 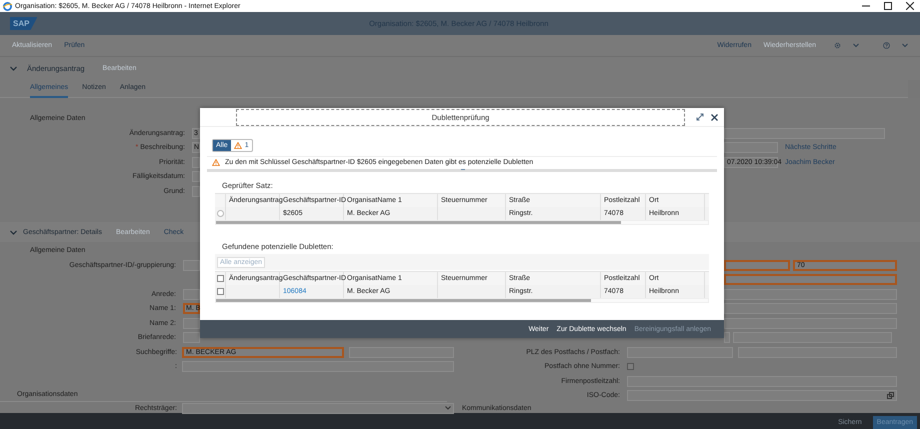 I want to click on dropdown, so click(x=318, y=408).